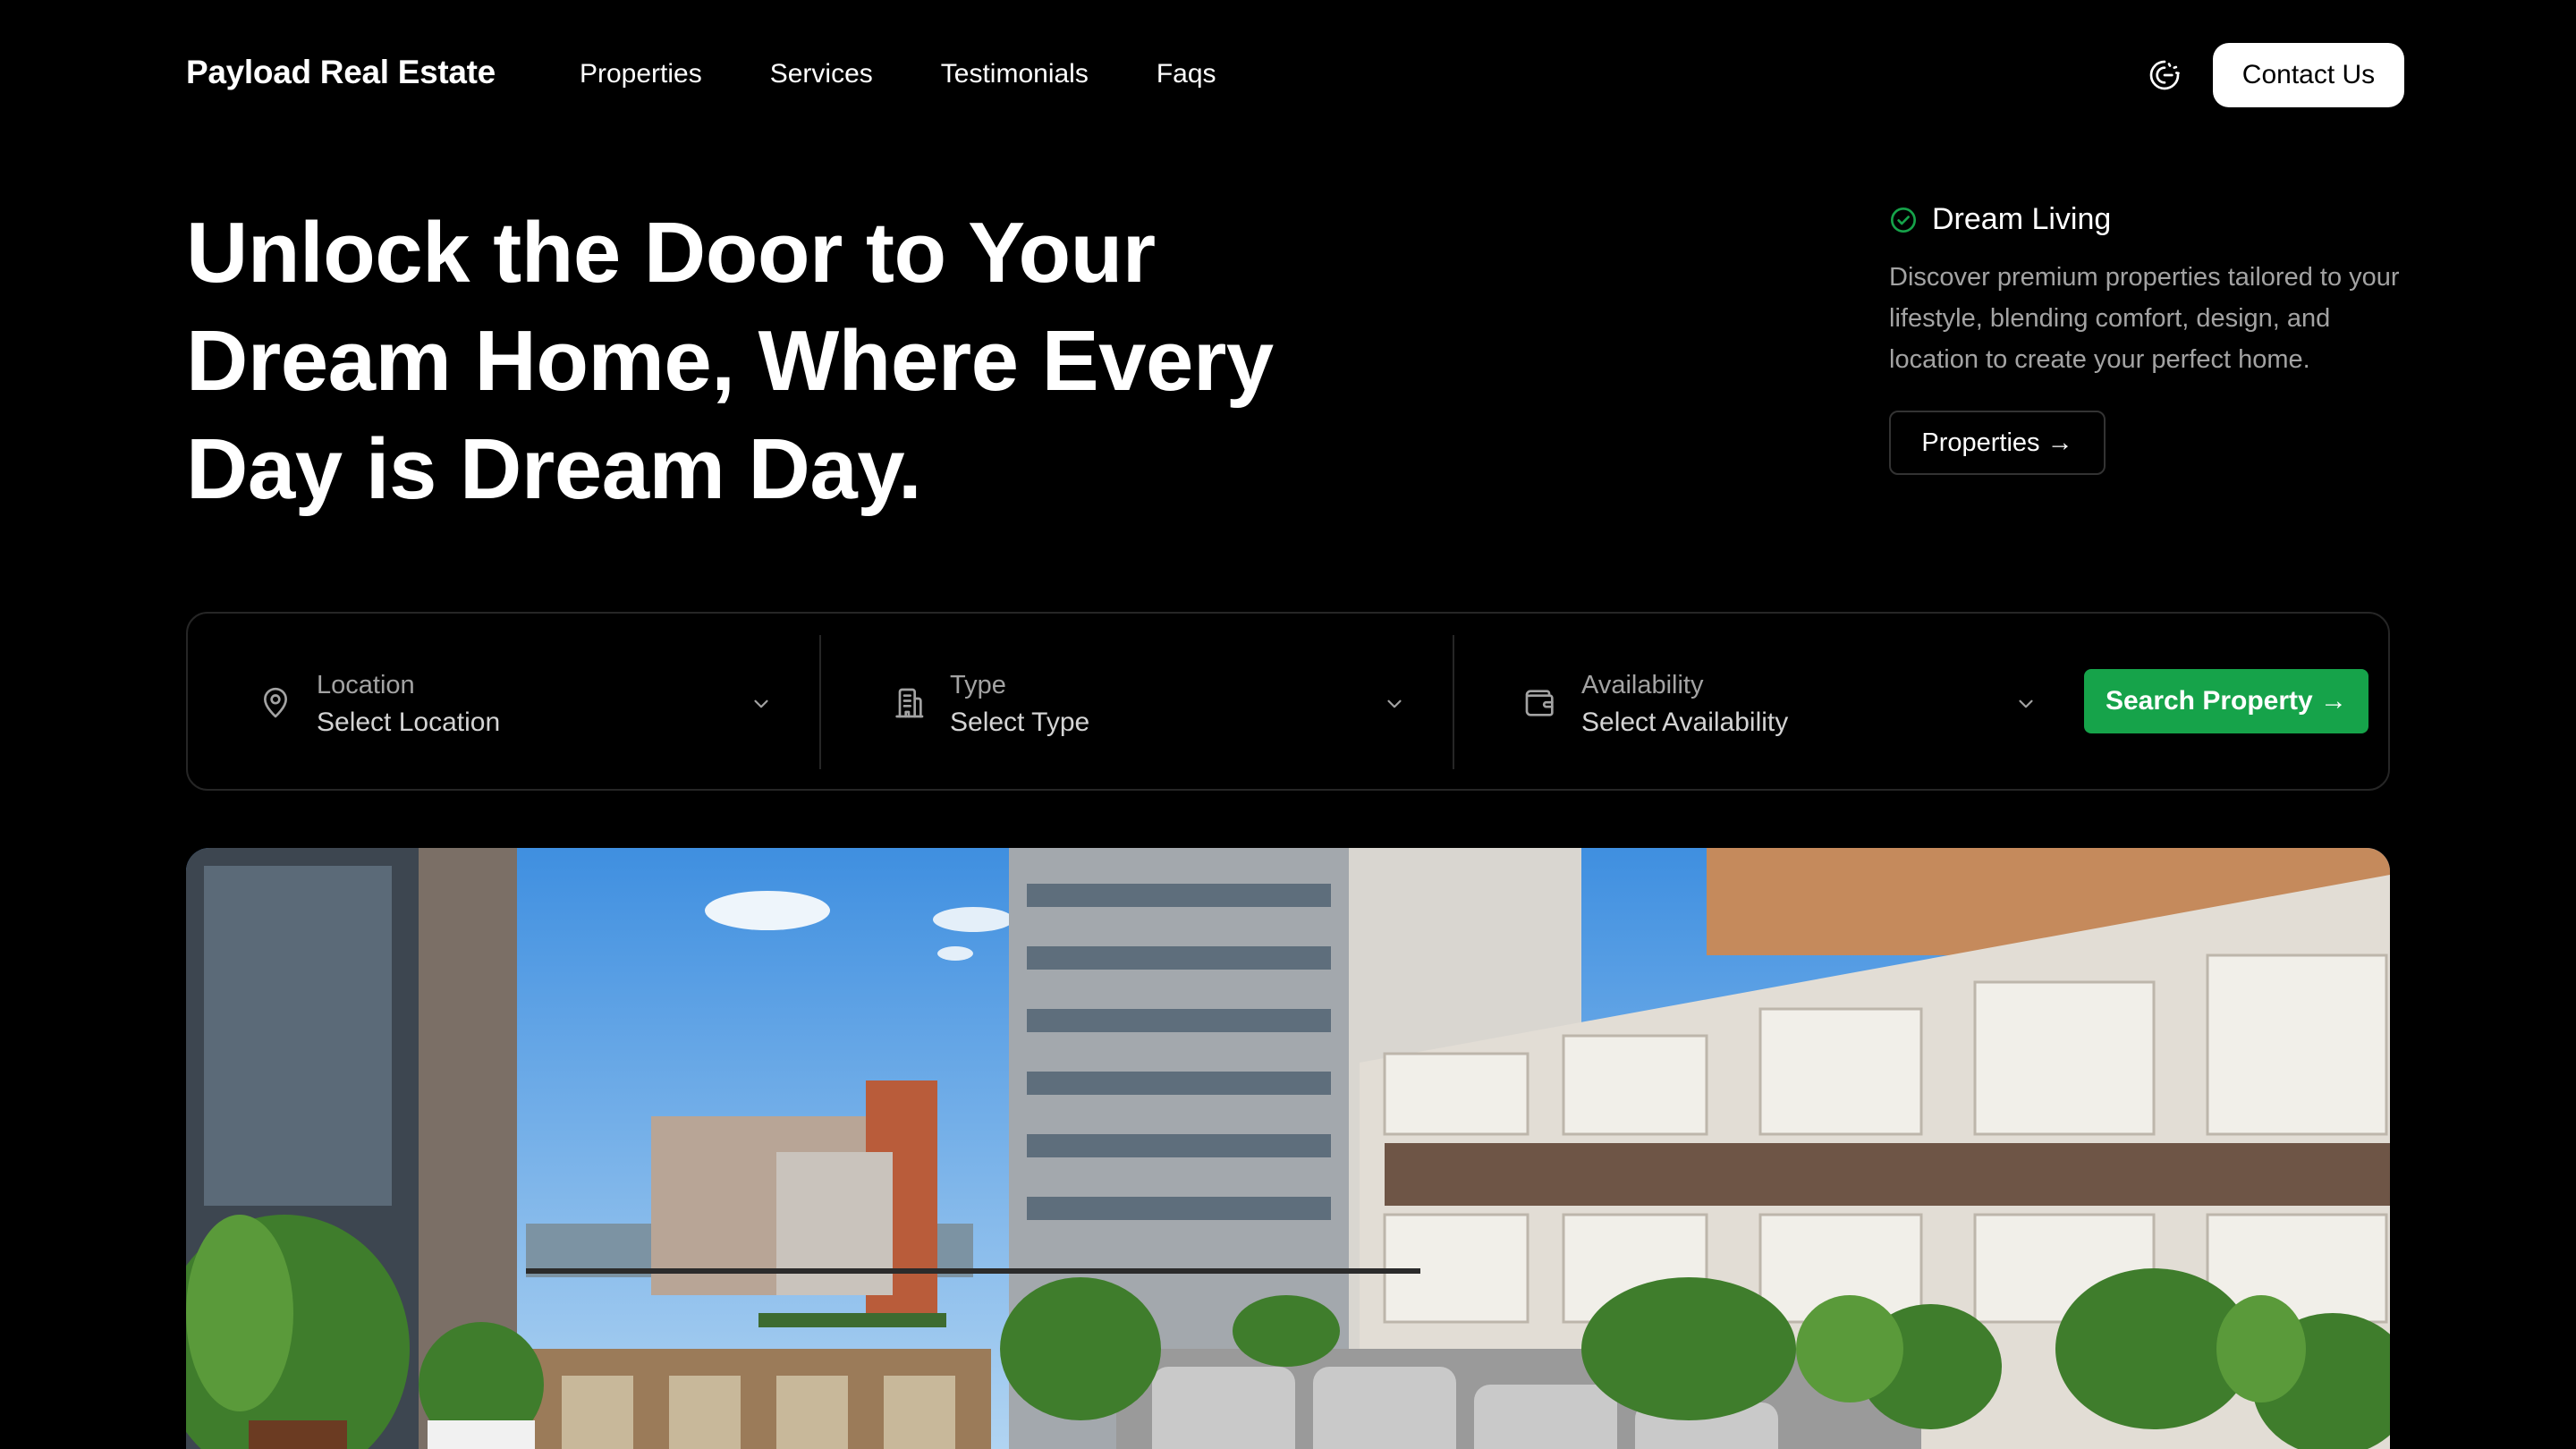 This screenshot has height=1449, width=2576. Describe the element at coordinates (1015, 74) in the screenshot. I see `nav-item-testimonials: Testimonials` at that location.